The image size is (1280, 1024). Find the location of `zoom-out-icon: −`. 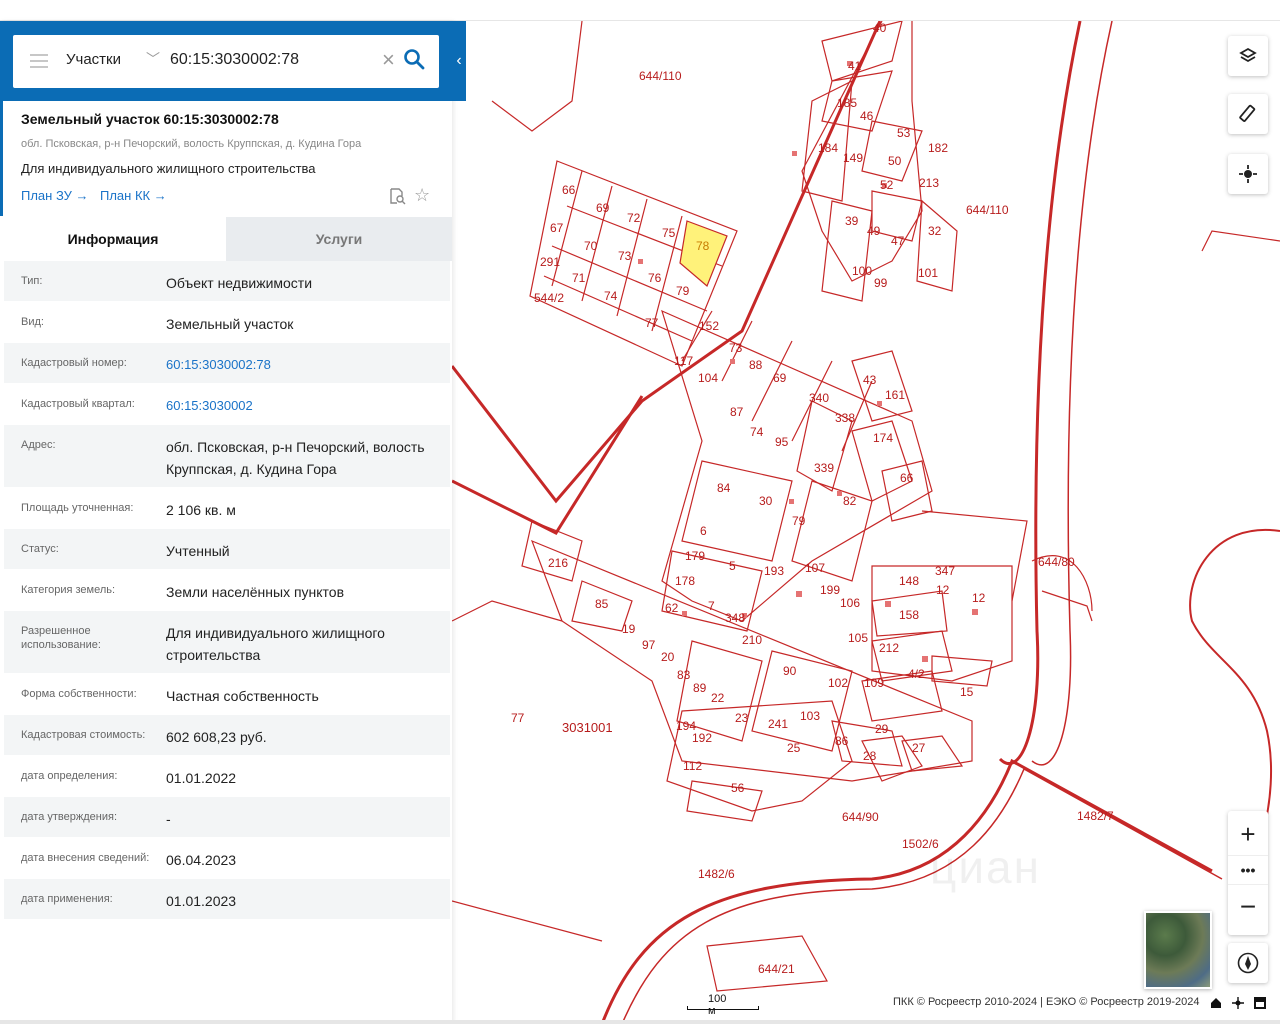

zoom-out-icon: − is located at coordinates (1248, 907).